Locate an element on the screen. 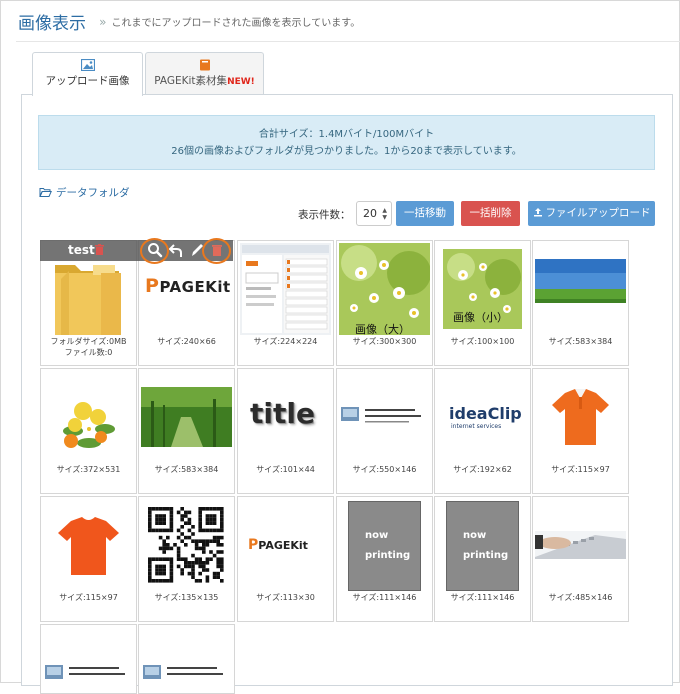  tshirt-photo is located at coordinates (88, 546).